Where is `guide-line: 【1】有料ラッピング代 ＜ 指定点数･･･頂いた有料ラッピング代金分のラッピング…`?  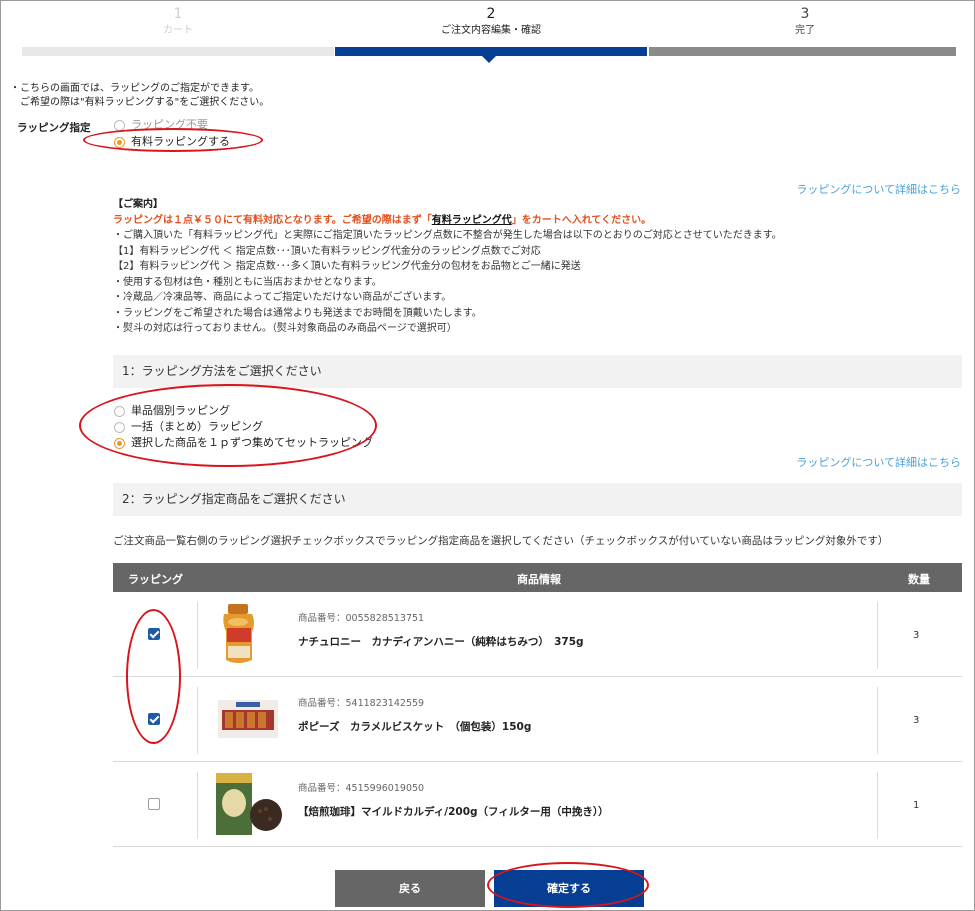
guide-line: 【1】有料ラッピング代 ＜ 指定点数･･･頂いた有料ラッピング代金分のラッピング… is located at coordinates (327, 251).